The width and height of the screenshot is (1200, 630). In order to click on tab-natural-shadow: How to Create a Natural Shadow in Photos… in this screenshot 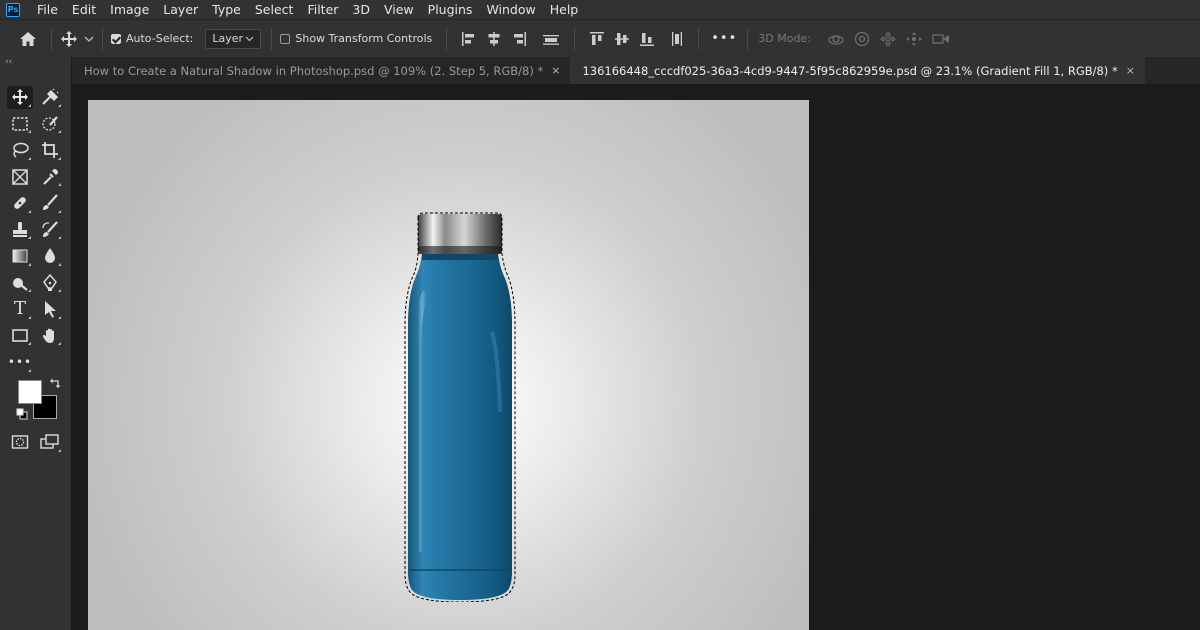, I will do `click(321, 70)`.